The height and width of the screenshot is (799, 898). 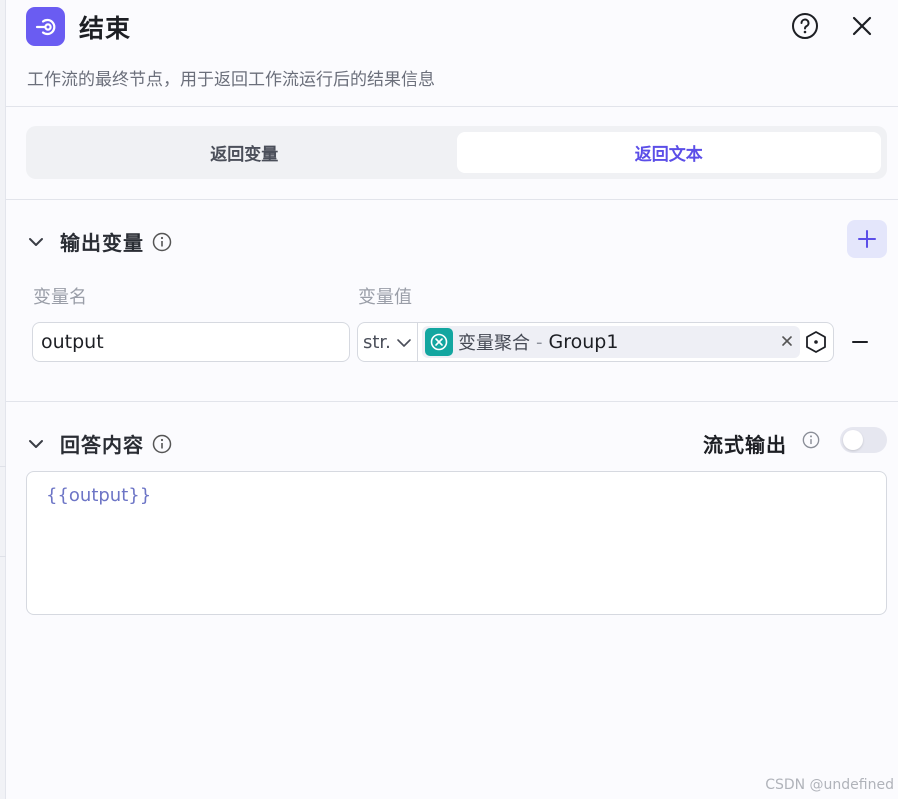 I want to click on variable-reference-tag: 变量聚合 - Group1, so click(x=611, y=342).